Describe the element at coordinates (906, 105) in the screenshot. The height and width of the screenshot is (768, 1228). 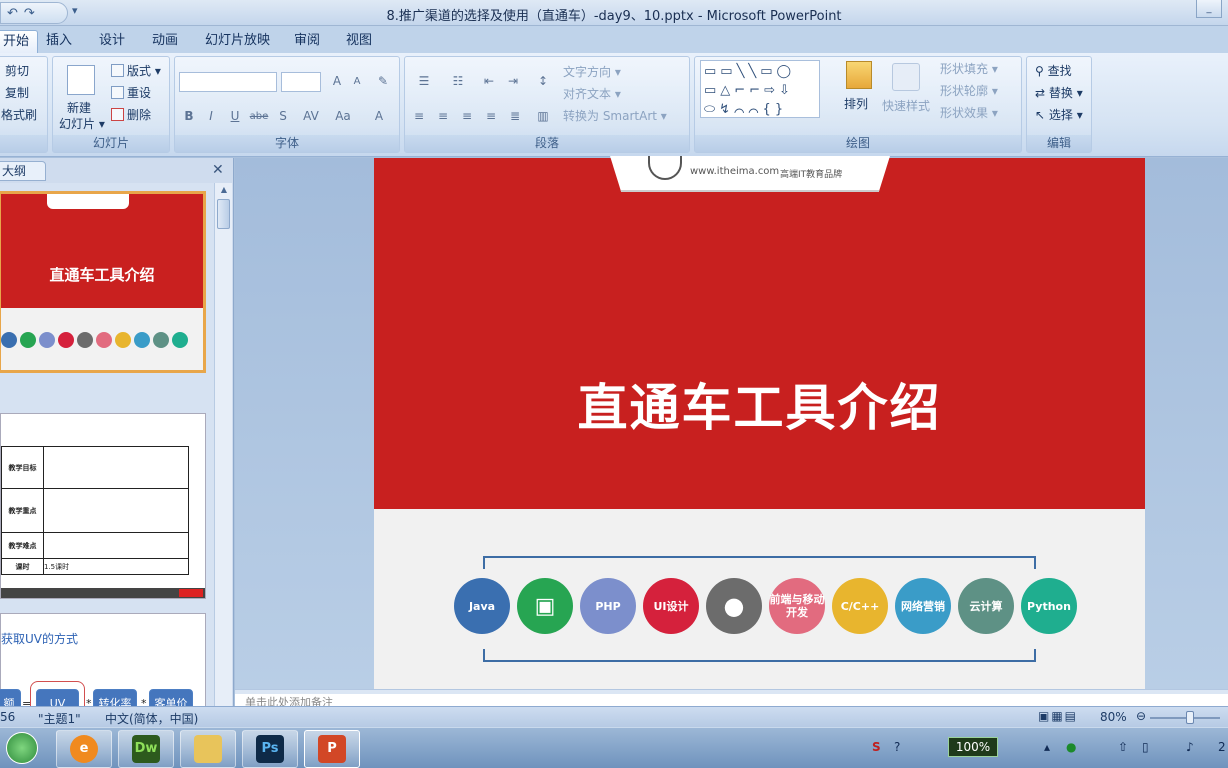
I see `quick-styles-button: 快速样式` at that location.